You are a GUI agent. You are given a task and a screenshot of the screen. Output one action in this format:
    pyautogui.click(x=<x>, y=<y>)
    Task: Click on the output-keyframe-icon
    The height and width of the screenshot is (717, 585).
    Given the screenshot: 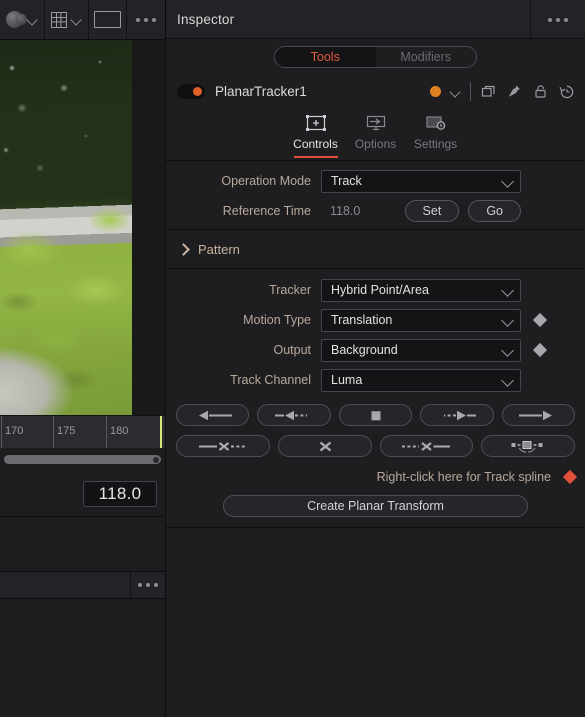 What is the action you would take?
    pyautogui.click(x=540, y=350)
    